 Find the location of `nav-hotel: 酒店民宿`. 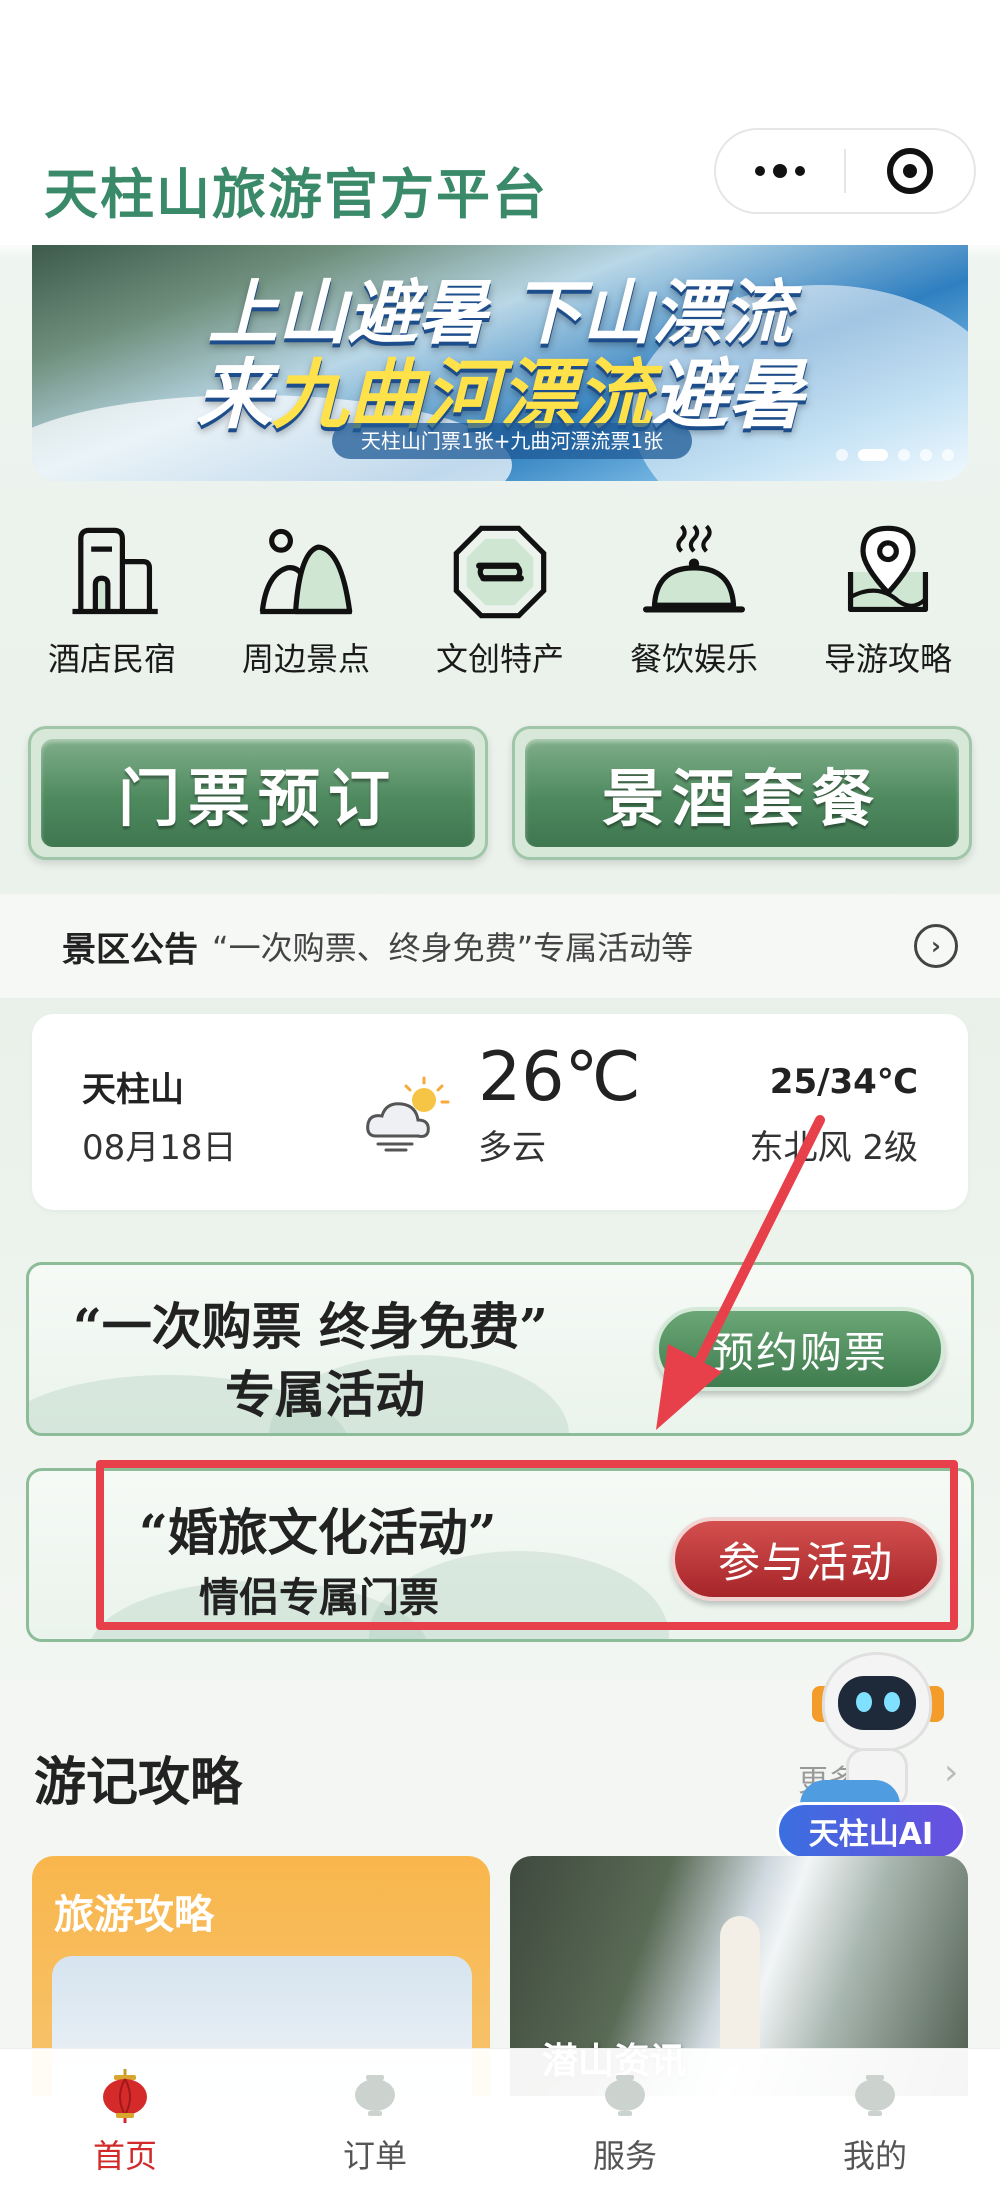

nav-hotel: 酒店民宿 is located at coordinates (112, 600).